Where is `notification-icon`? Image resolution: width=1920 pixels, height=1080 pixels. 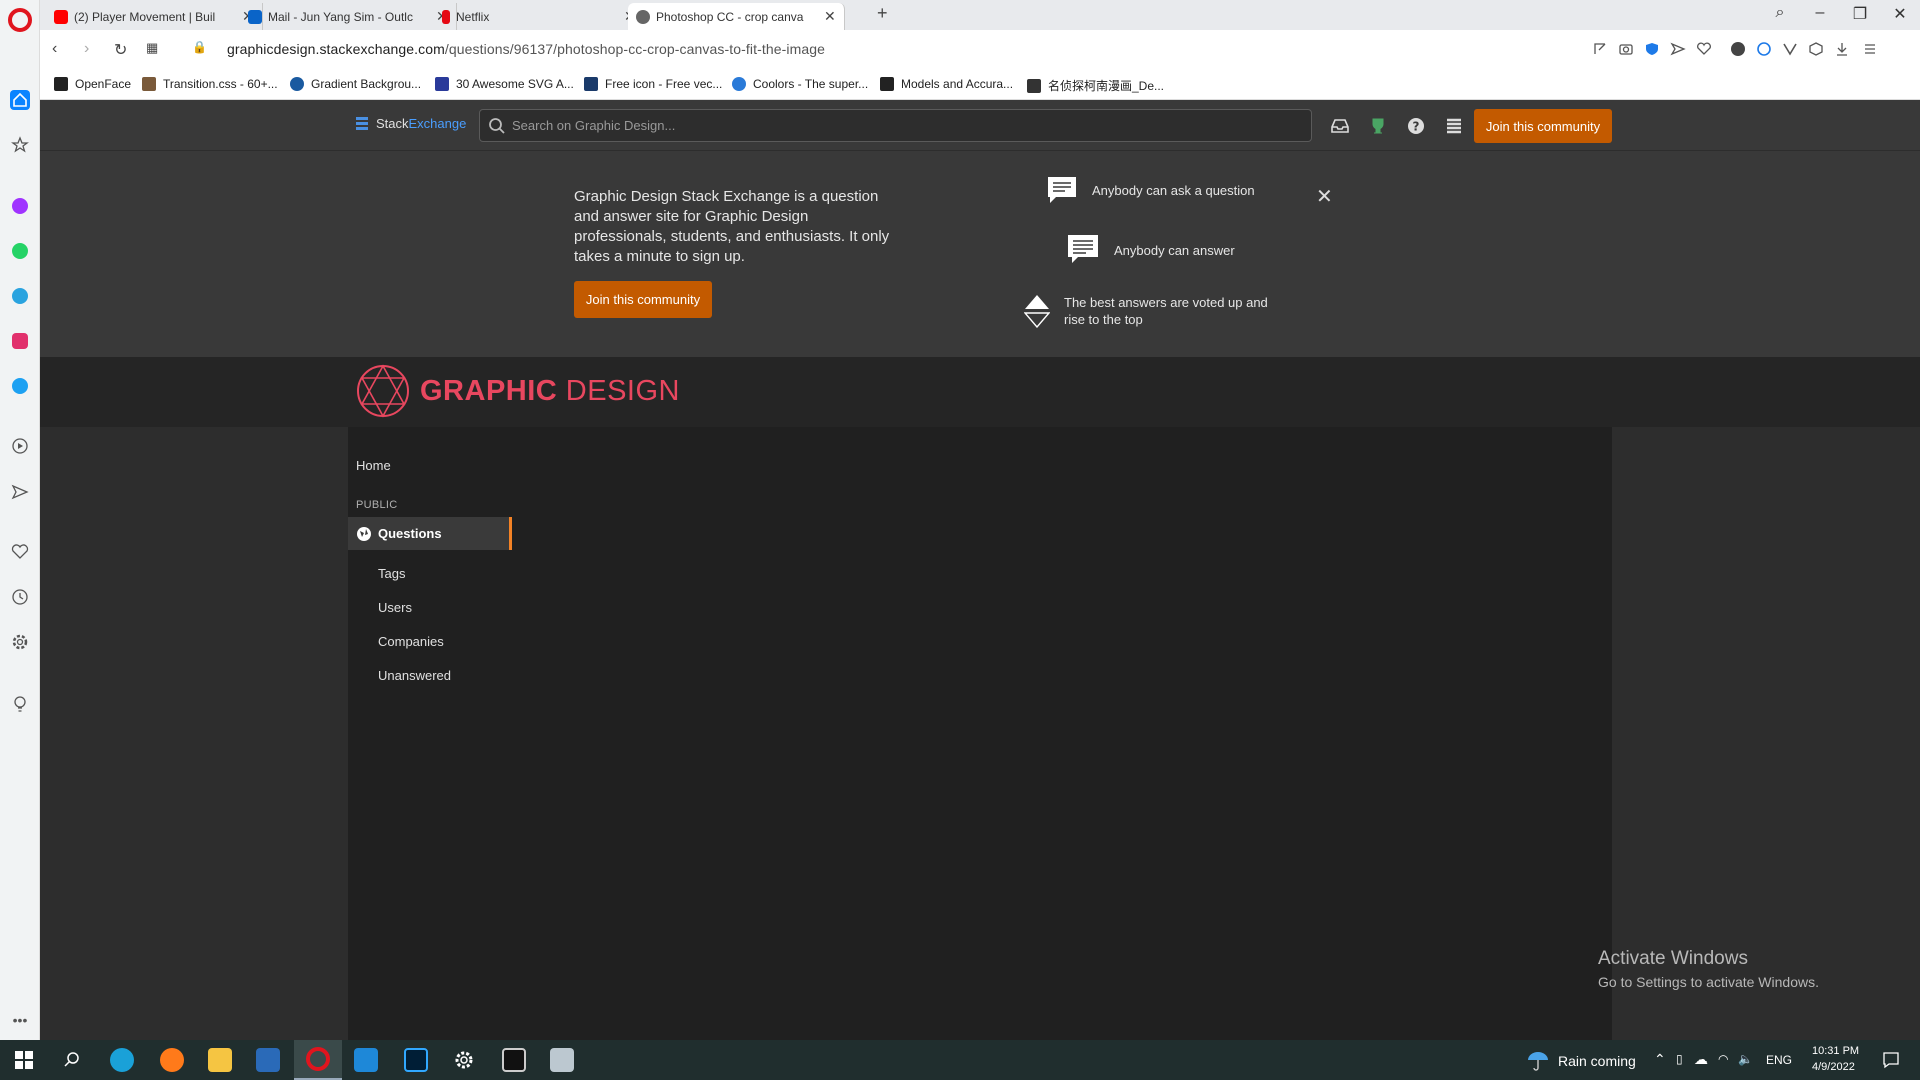 notification-icon is located at coordinates (1891, 1060).